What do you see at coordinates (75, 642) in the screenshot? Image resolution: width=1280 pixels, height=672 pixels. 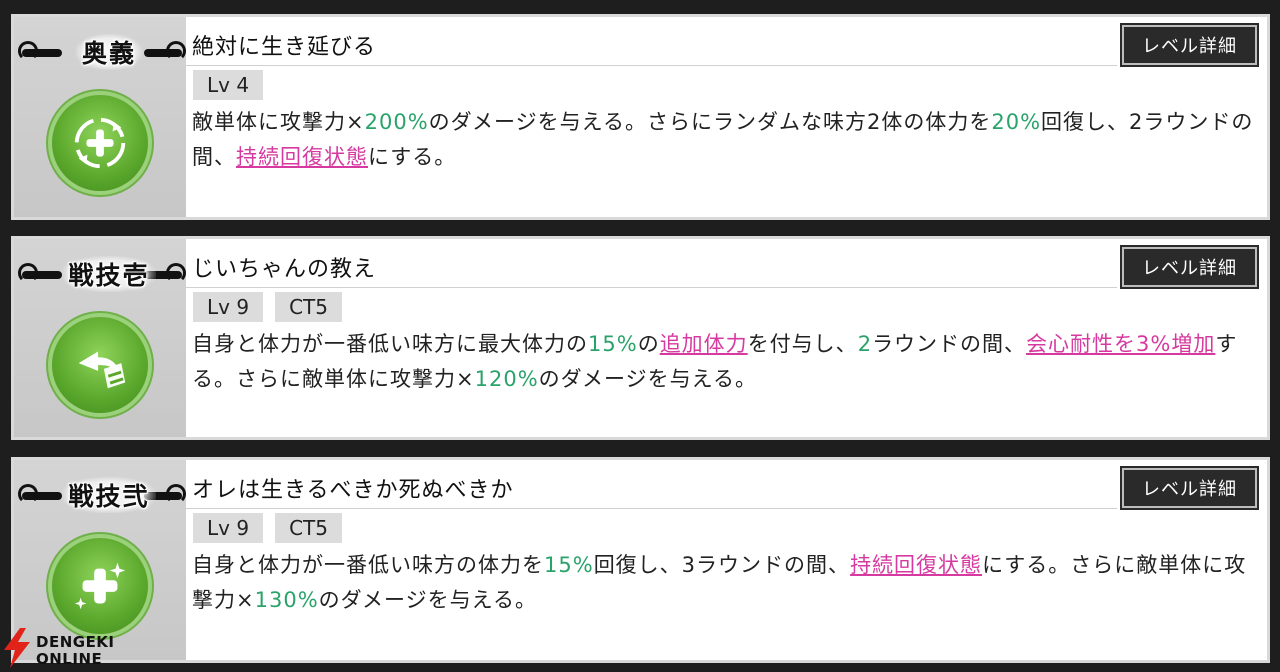 I see `watermark-line1: DENGEKI` at bounding box center [75, 642].